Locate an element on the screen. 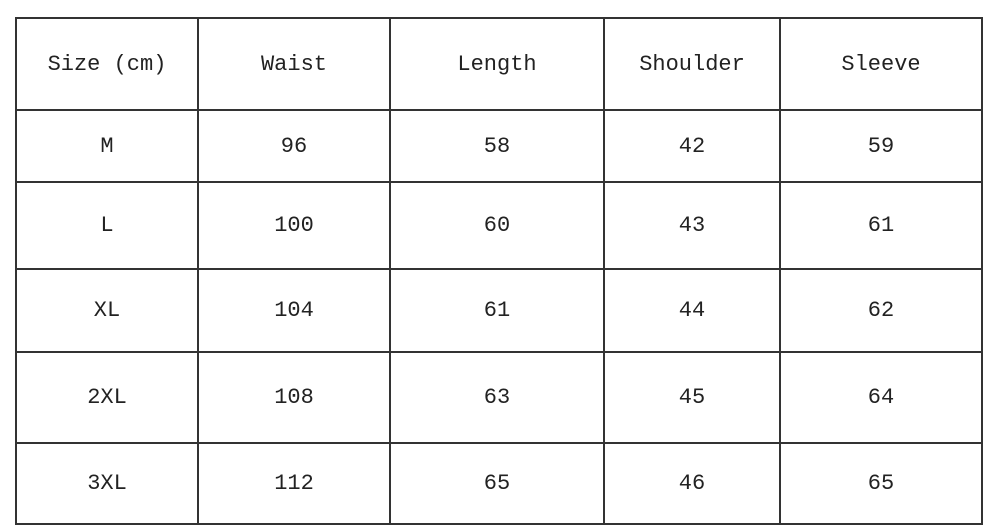 The image size is (1000, 532). table-cell: 64 is located at coordinates (881, 397).